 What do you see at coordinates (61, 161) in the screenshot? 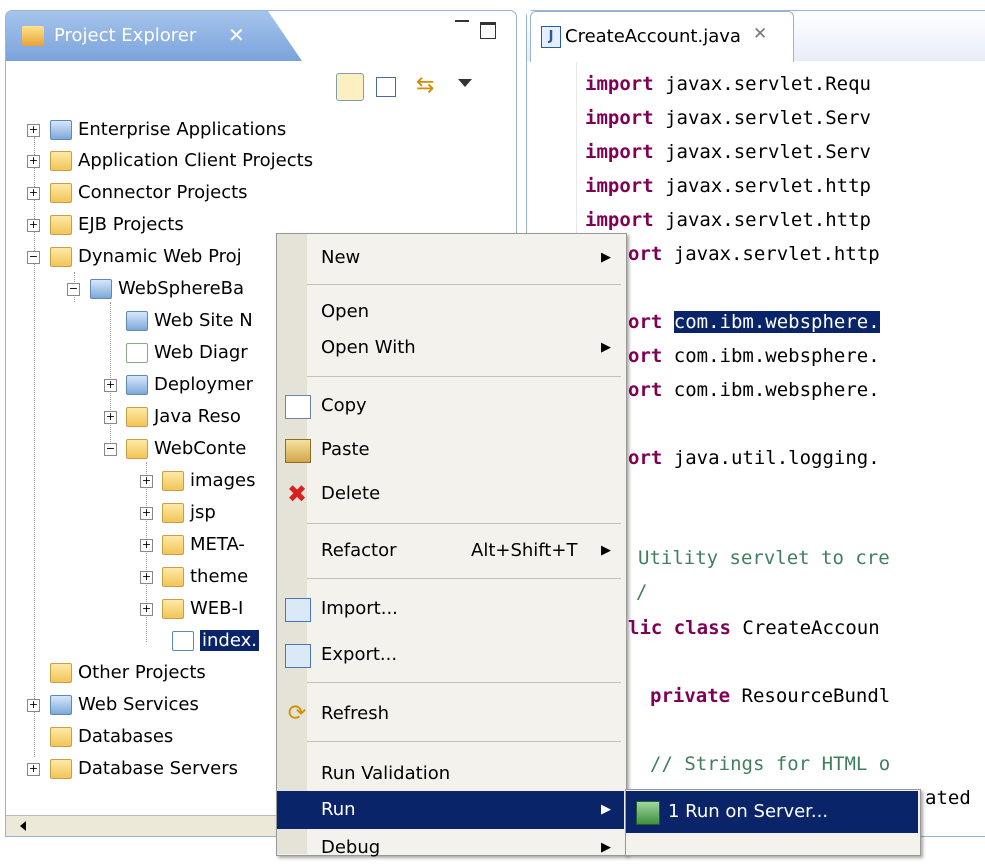
I see `application-client-folder-icon` at bounding box center [61, 161].